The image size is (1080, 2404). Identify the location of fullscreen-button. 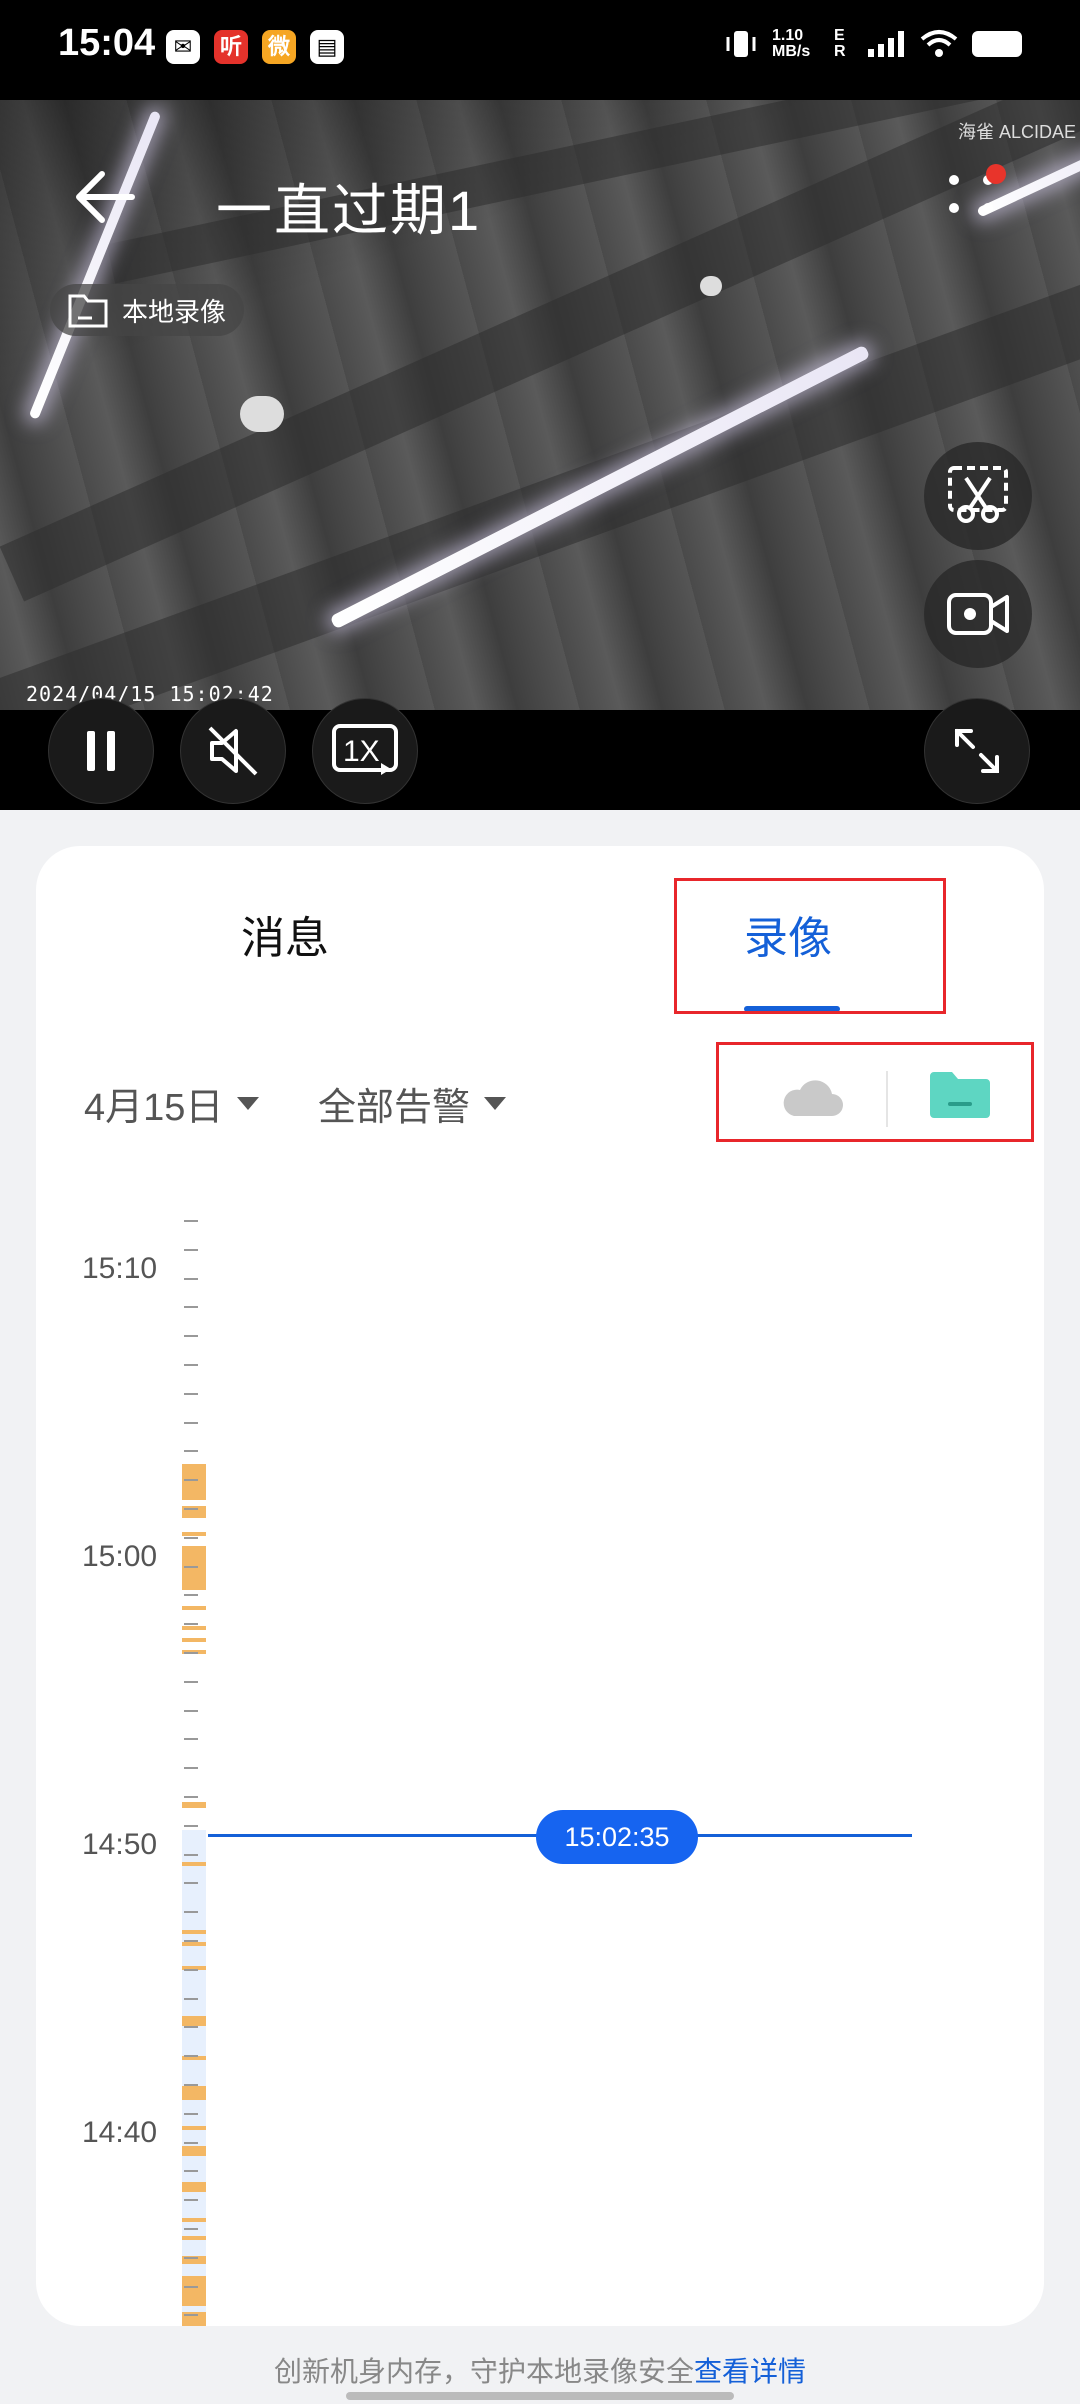
(977, 751).